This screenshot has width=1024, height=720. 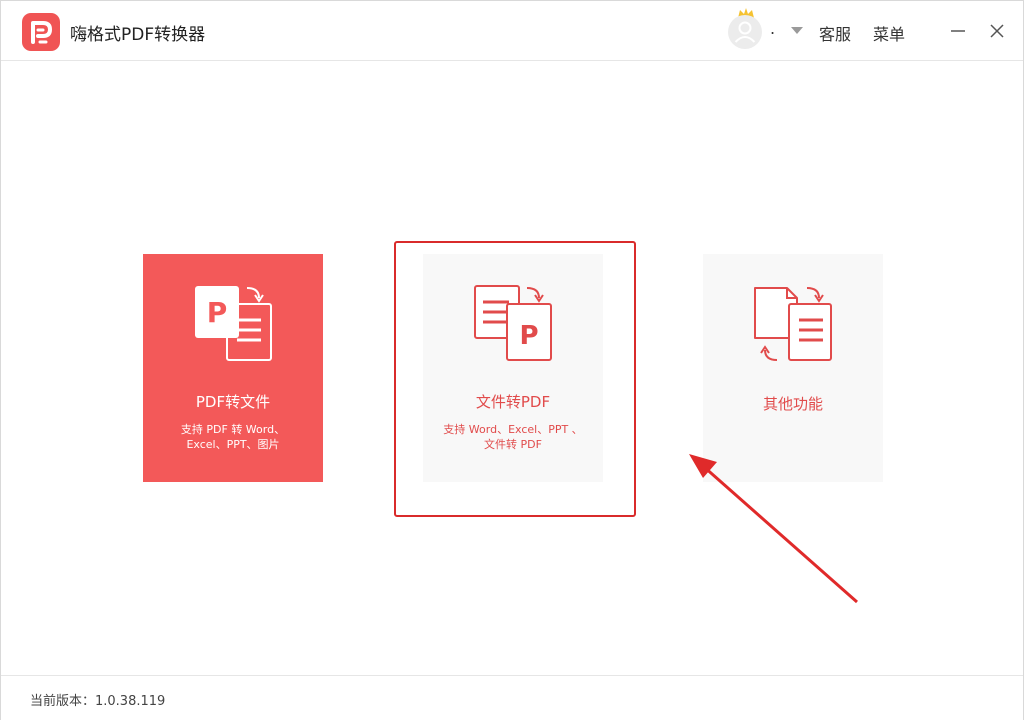 I want to click on app-title: 嗨格式PDF转换器, so click(x=138, y=35).